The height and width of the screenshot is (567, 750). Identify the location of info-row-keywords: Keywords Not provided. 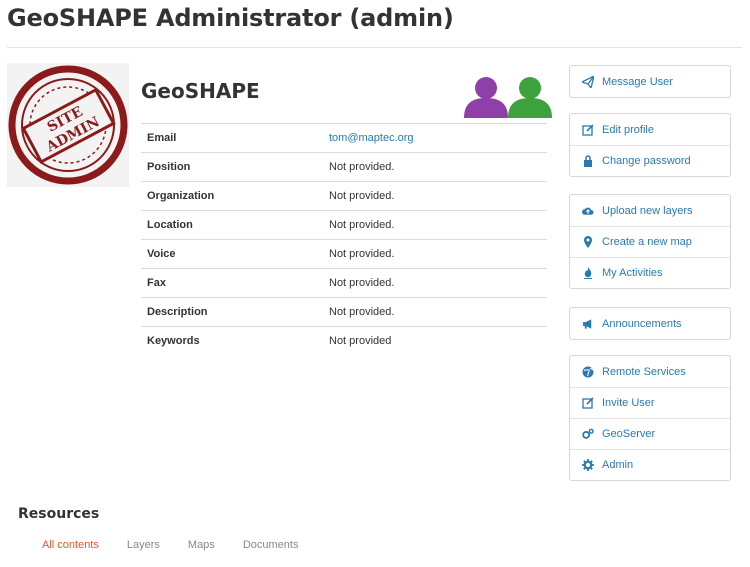
(344, 340).